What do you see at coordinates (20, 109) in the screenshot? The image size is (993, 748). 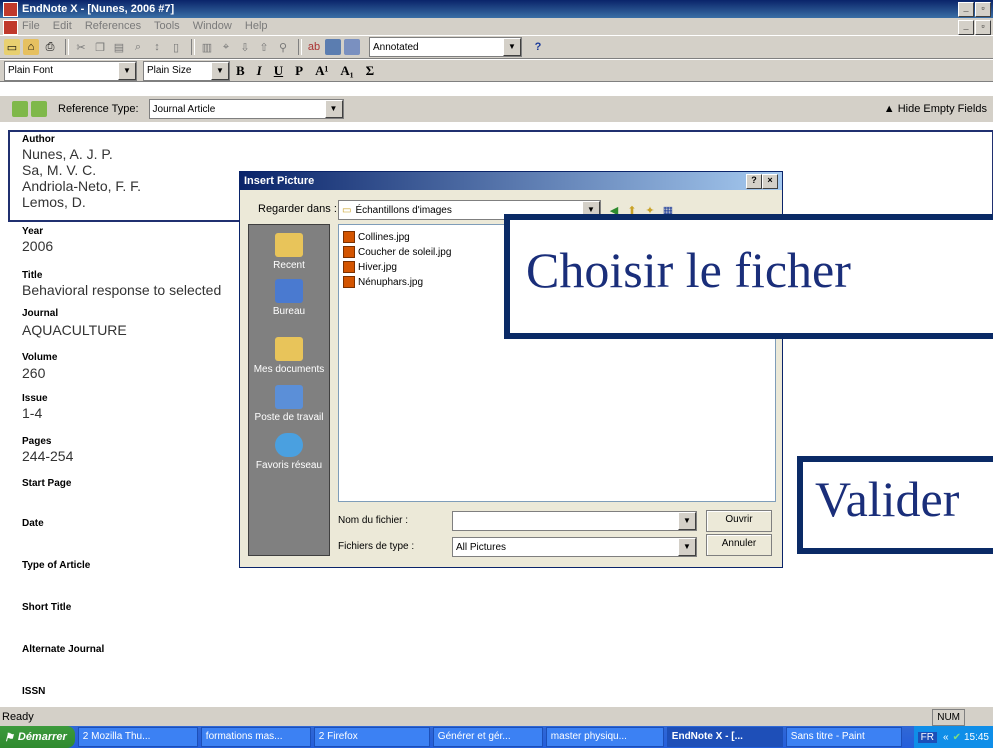 I see `previous-reference-icon` at bounding box center [20, 109].